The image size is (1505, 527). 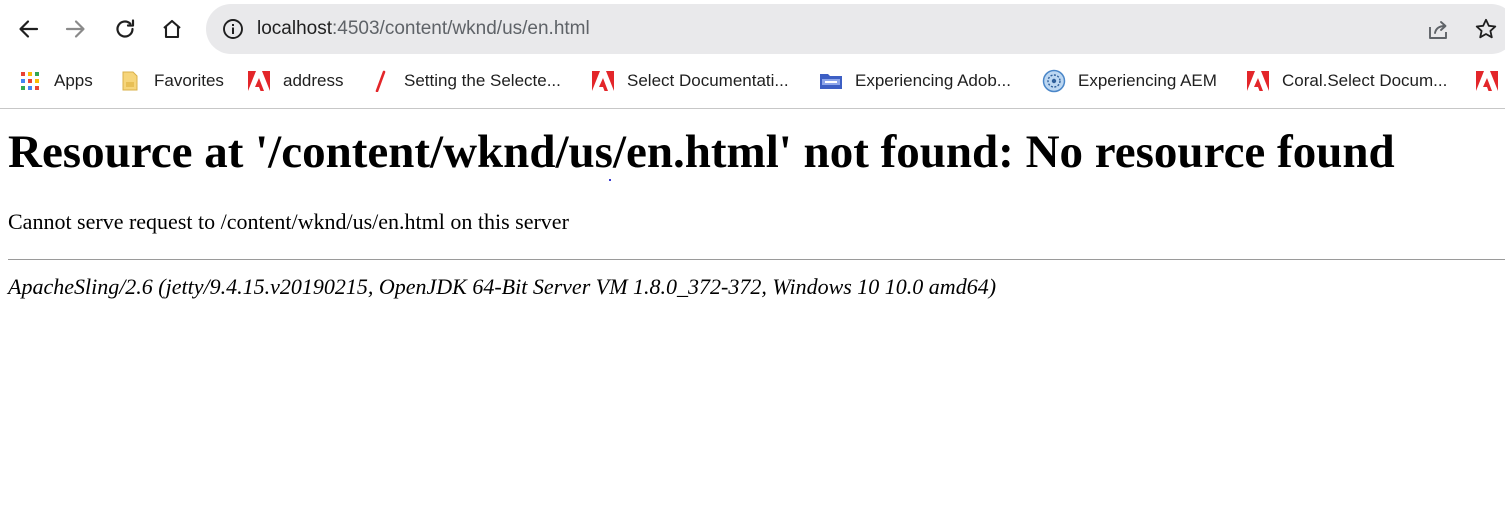 I want to click on address-url: localhost:4503/content/wknd/us/en.html, so click(x=423, y=29).